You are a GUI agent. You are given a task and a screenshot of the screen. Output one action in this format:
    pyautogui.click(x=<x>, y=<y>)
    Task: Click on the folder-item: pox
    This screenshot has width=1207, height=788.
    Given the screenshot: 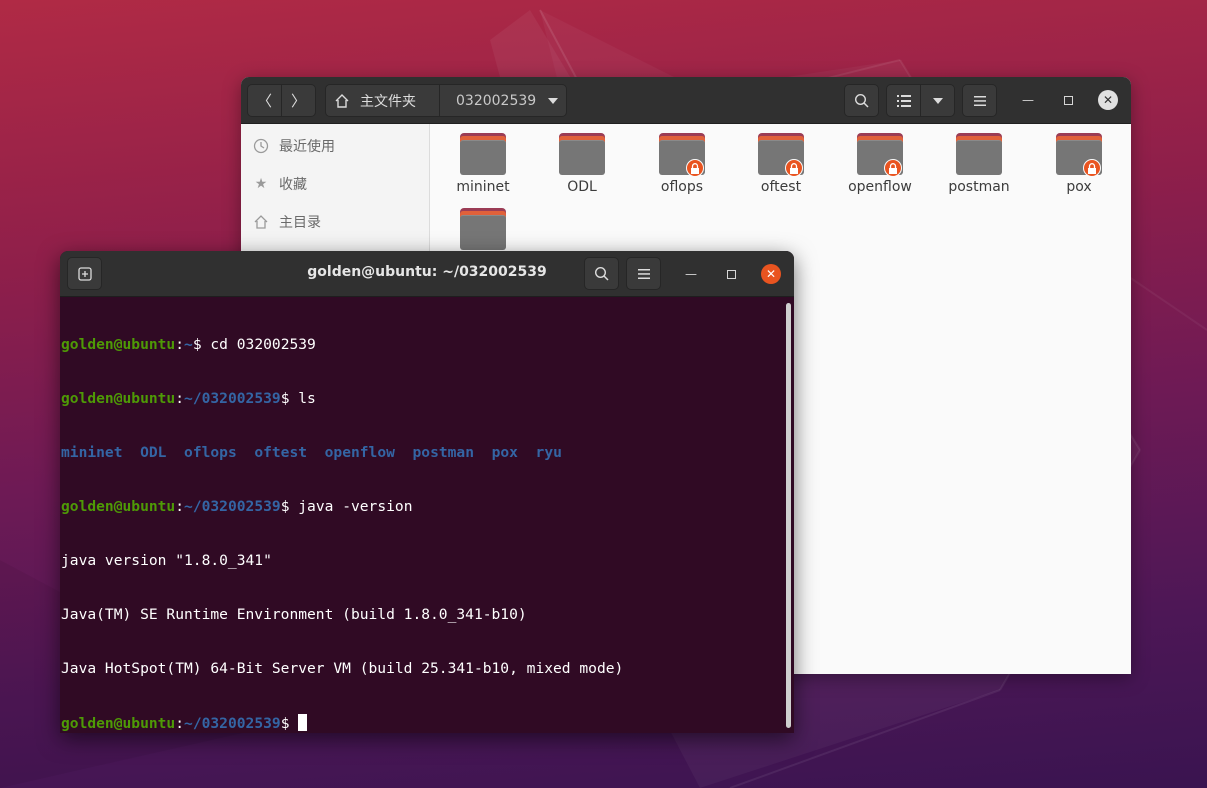 What is the action you would take?
    pyautogui.click(x=1079, y=162)
    